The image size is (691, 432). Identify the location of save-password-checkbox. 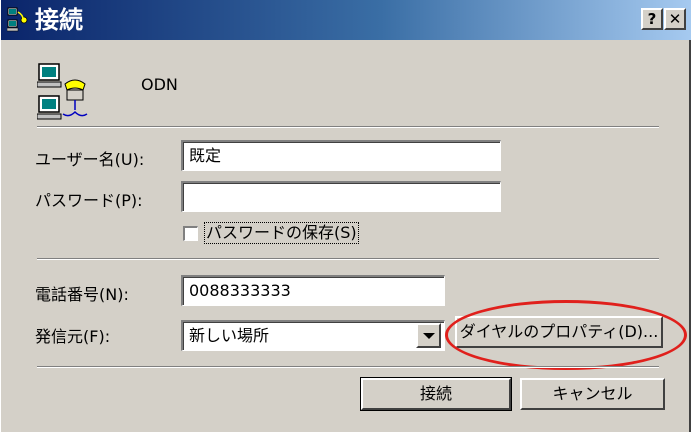
(190, 233).